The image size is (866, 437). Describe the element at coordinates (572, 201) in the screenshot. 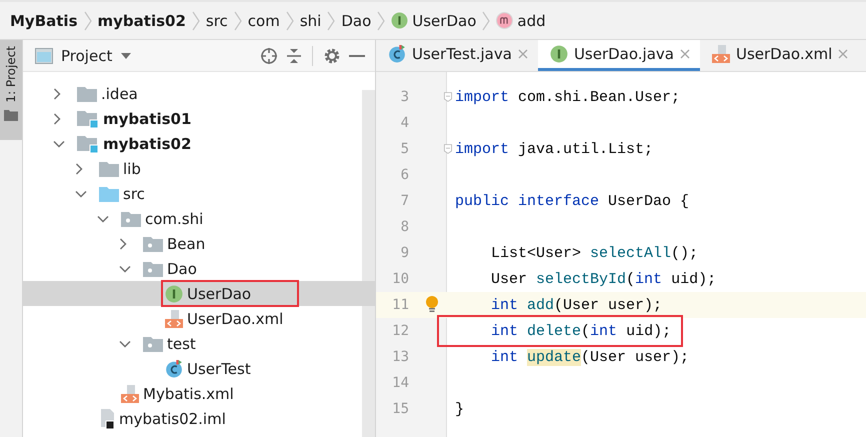

I see `code-line: public interface UserDao {` at that location.